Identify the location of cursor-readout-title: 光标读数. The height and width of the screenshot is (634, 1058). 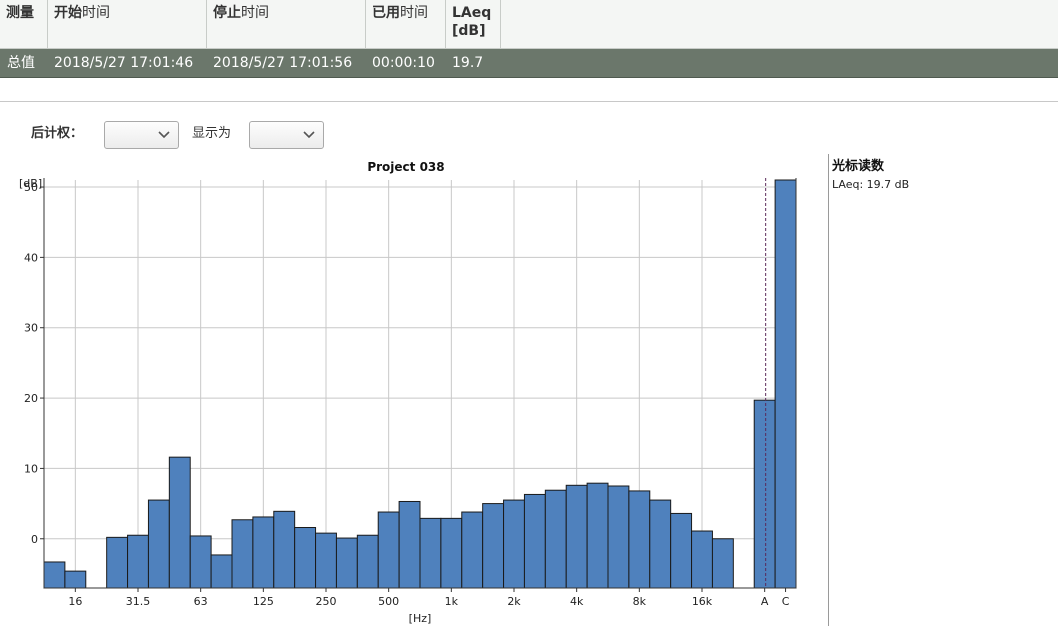
(858, 166).